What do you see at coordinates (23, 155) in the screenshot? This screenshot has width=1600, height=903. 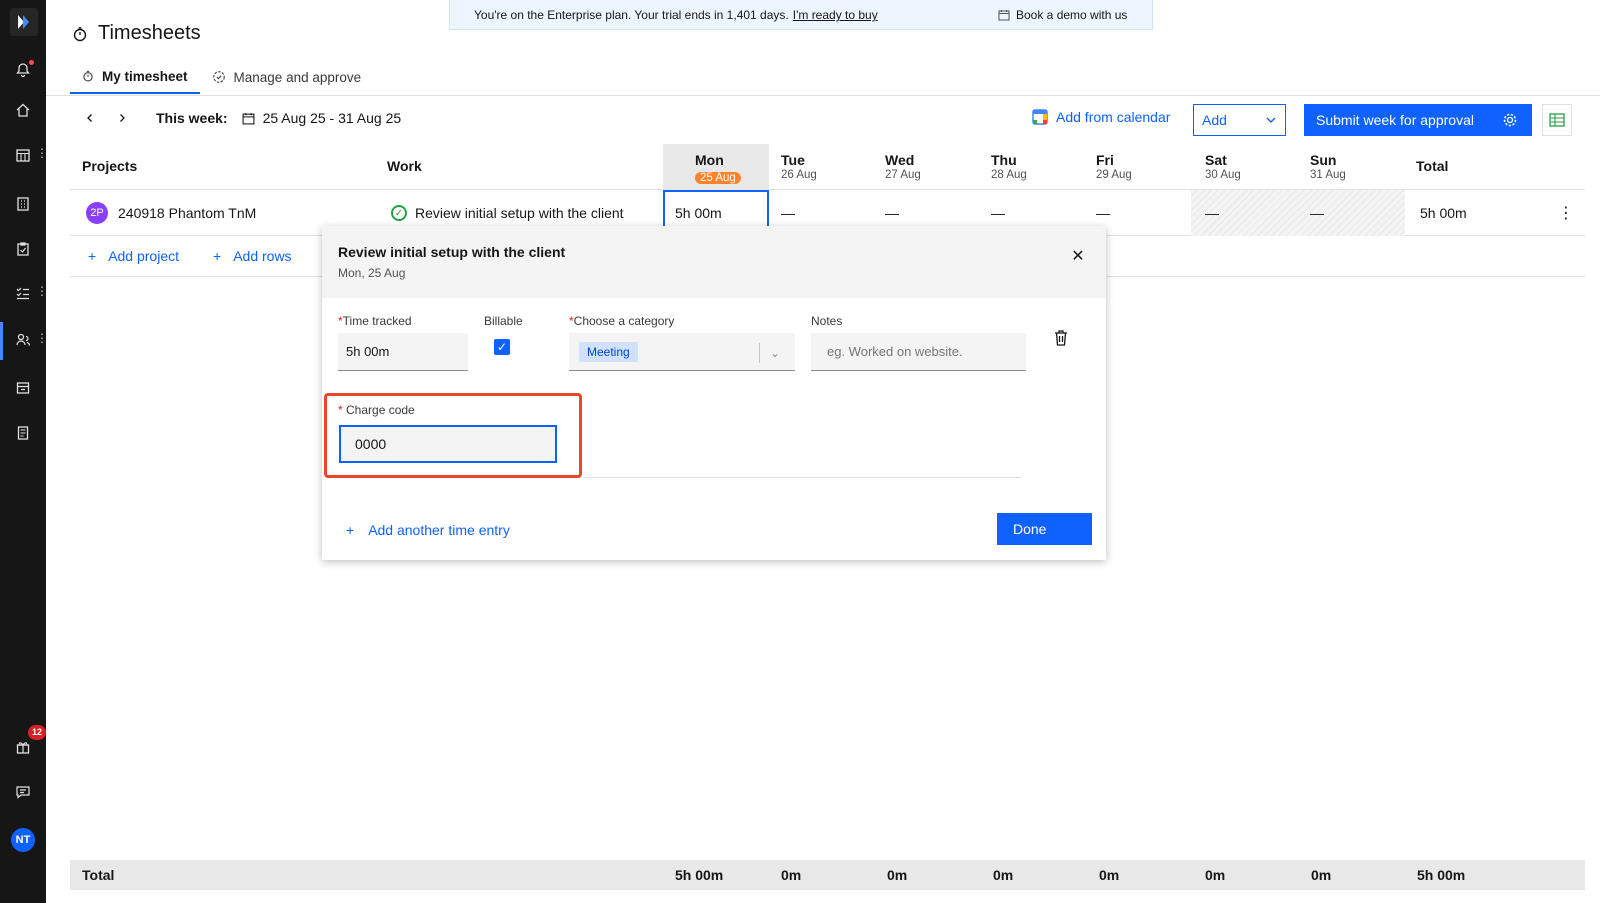 I see `calendar-grid-icon` at bounding box center [23, 155].